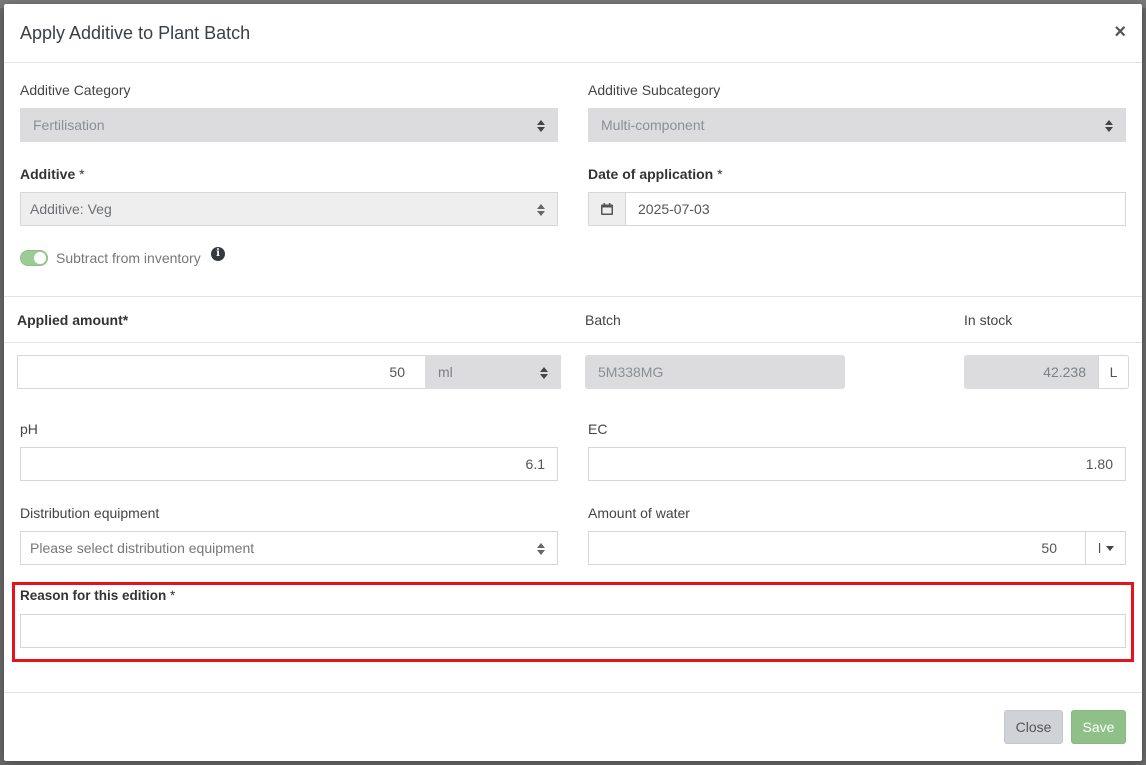 This screenshot has height=765, width=1146. I want to click on batch-field: 5M338MG, so click(715, 372).